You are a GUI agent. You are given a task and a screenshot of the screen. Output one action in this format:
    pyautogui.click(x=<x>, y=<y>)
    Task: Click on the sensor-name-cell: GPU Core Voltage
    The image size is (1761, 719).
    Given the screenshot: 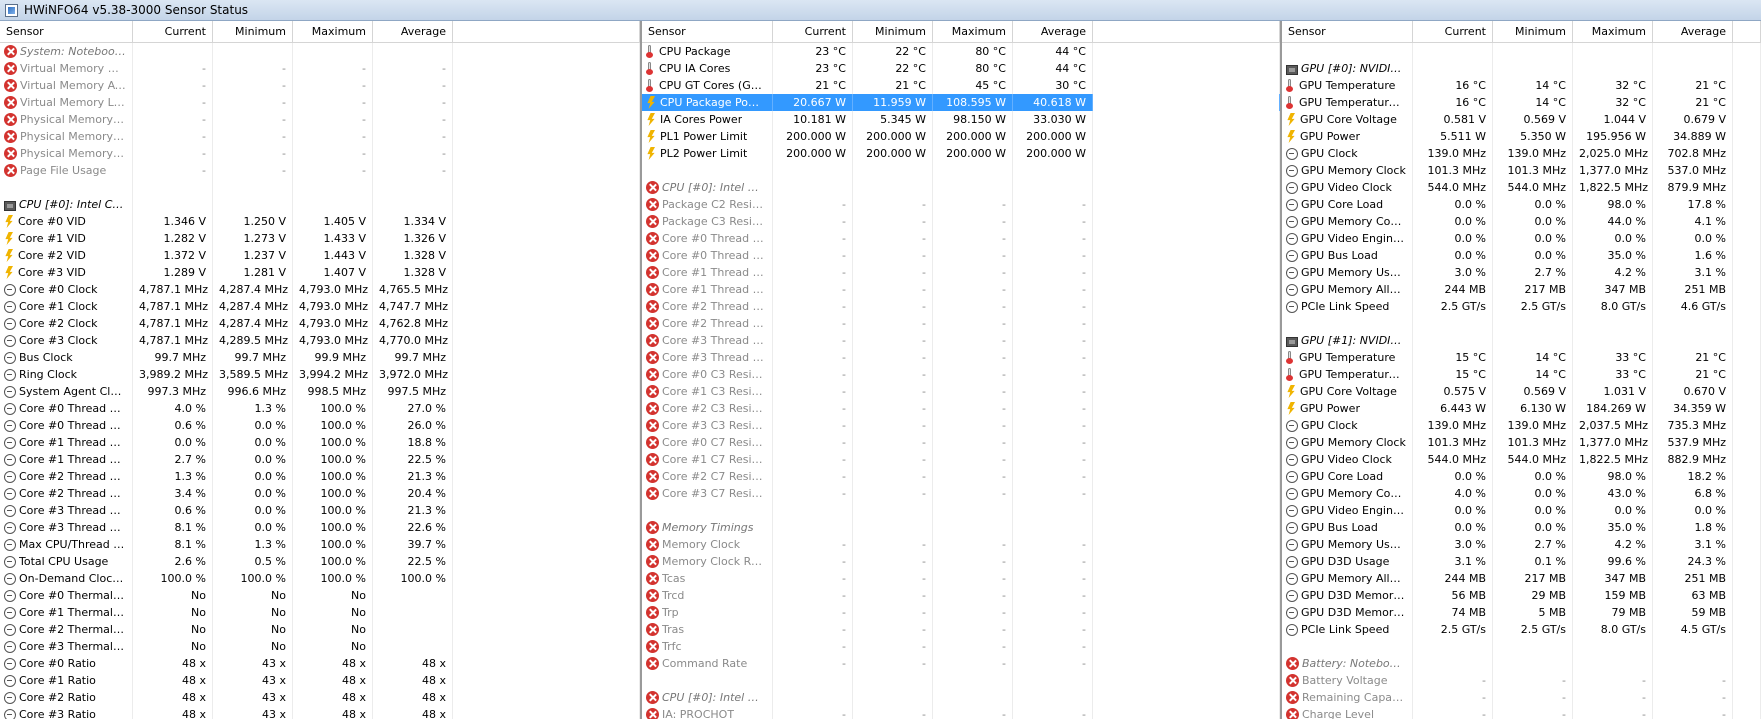 What is the action you would take?
    pyautogui.click(x=1347, y=119)
    